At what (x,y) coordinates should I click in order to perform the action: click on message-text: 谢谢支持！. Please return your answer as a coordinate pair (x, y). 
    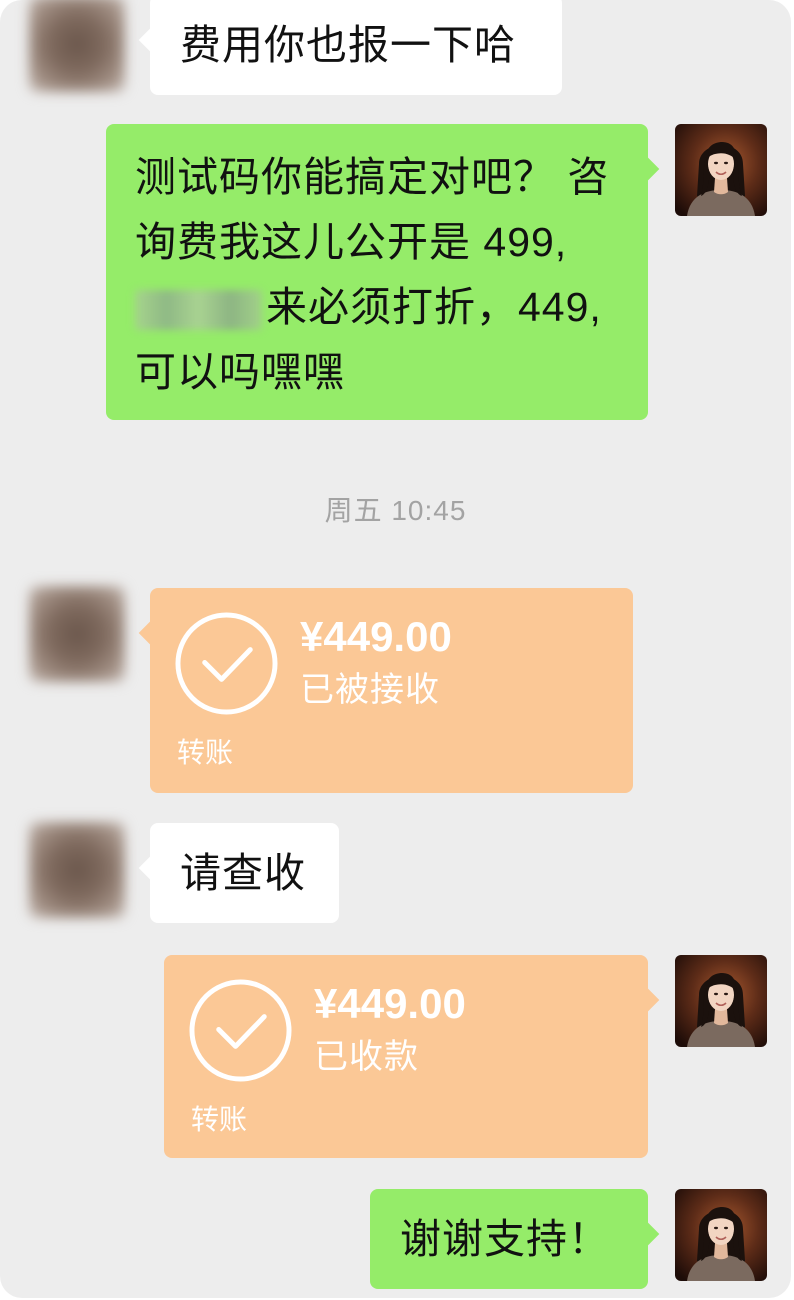
    Looking at the image, I should click on (505, 1239).